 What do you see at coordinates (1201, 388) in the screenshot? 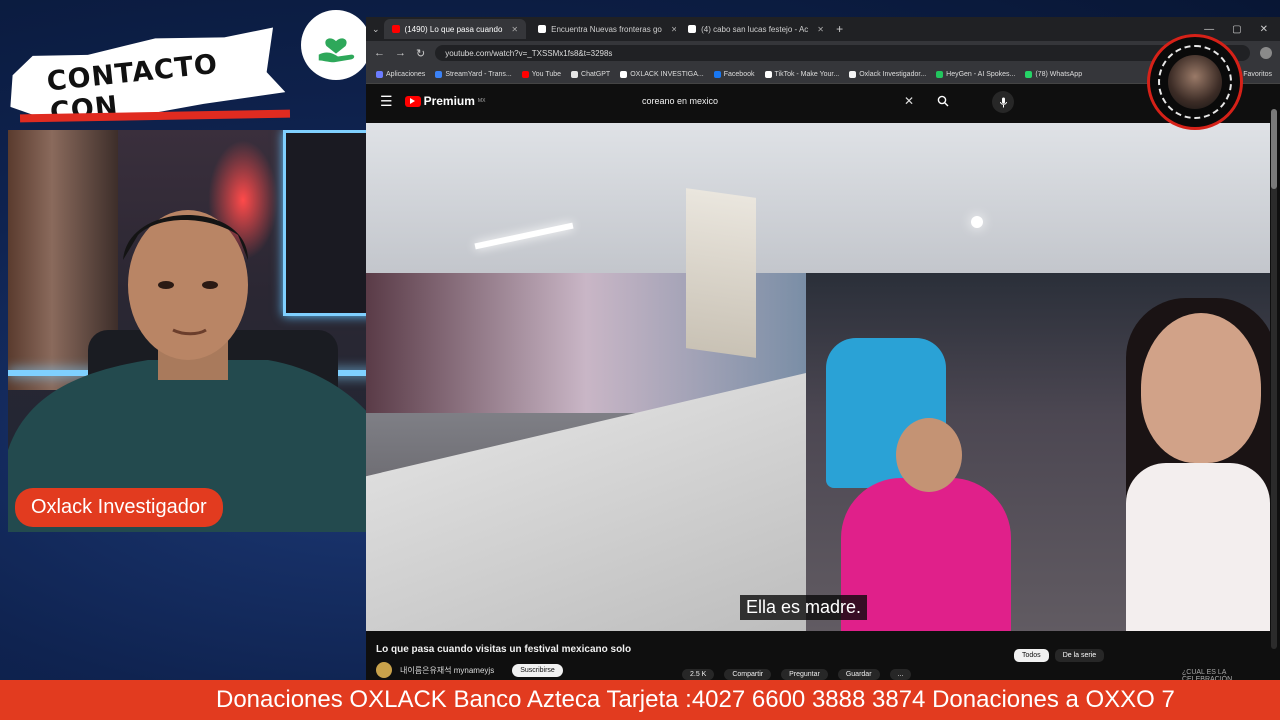
I see `video-person-face` at bounding box center [1201, 388].